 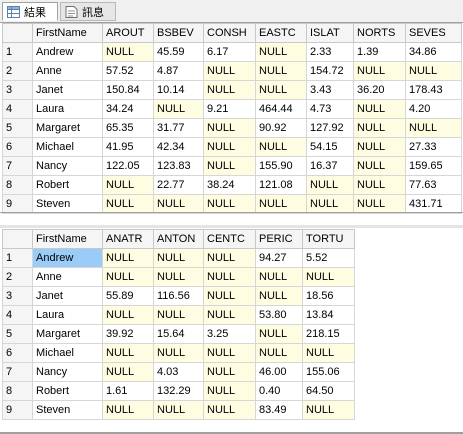 I want to click on table-row: 1 Andrew NULL 45.59 6.17 NULL 2.33 1.39 34.86, so click(x=232, y=52).